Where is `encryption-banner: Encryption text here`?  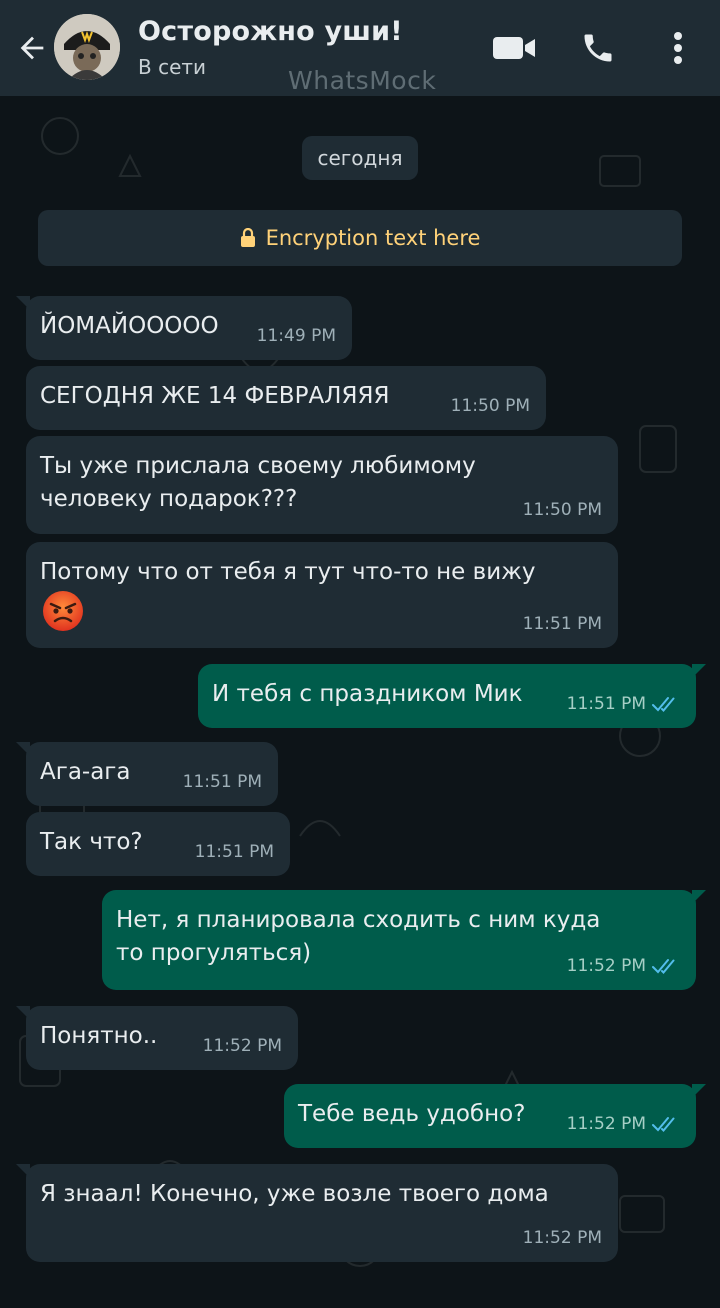
encryption-banner: Encryption text here is located at coordinates (360, 238).